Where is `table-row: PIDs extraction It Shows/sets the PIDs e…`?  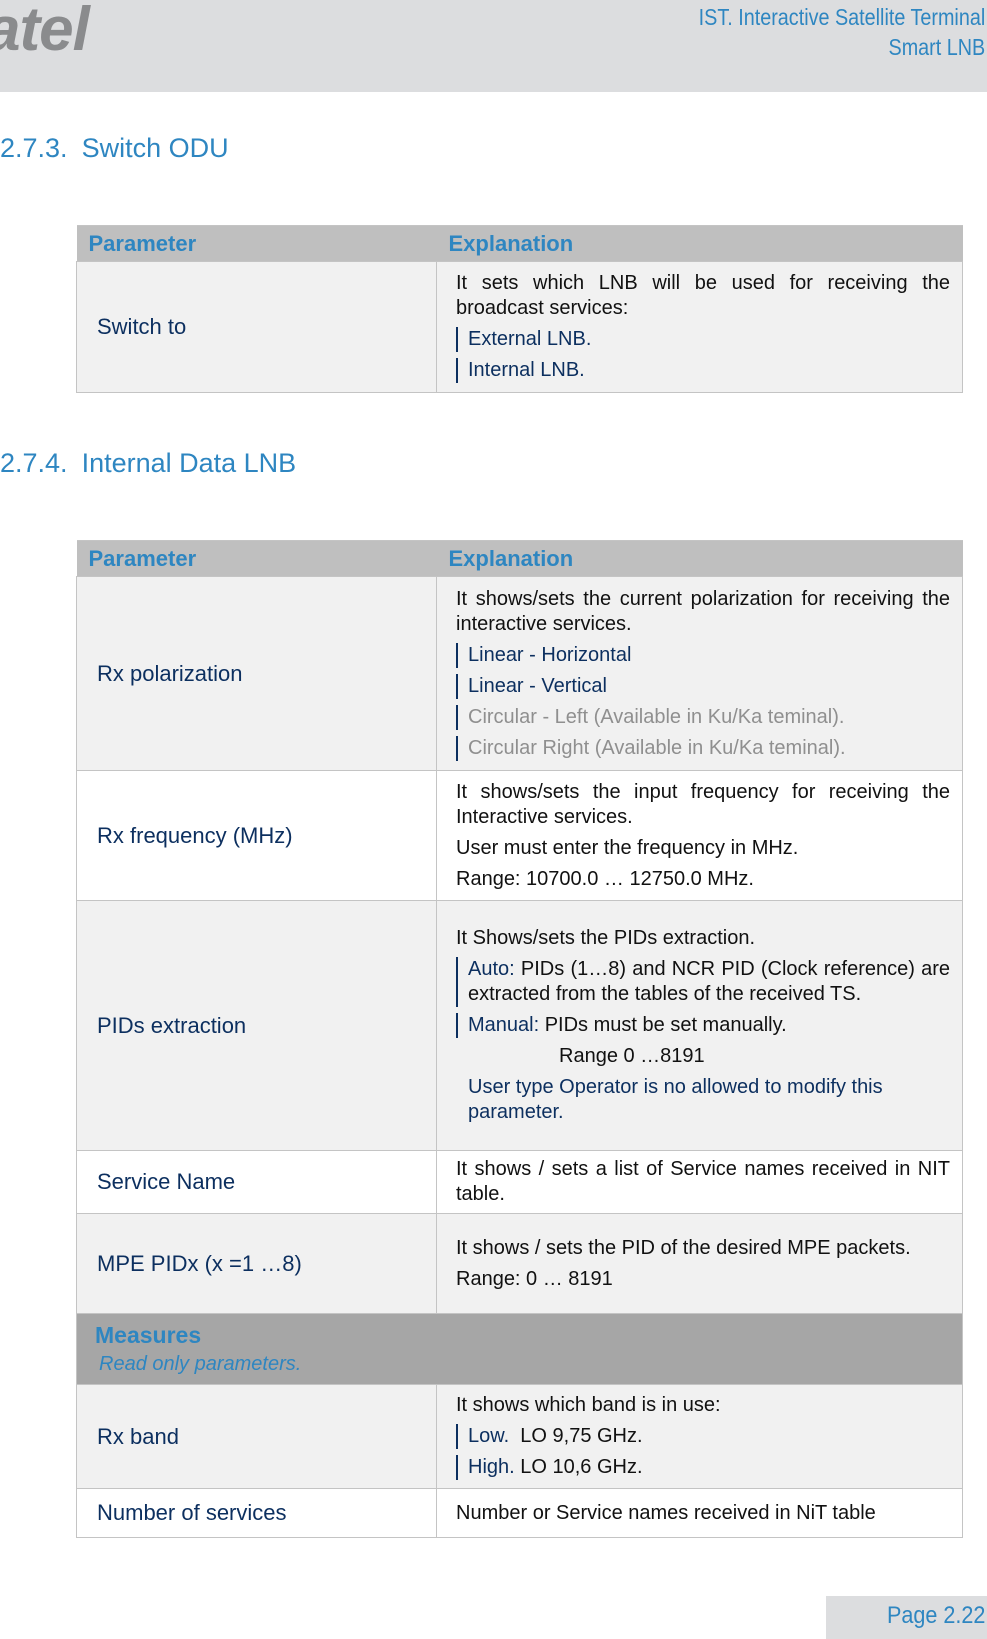
table-row: PIDs extraction It Shows/sets the PIDs e… is located at coordinates (519, 1025).